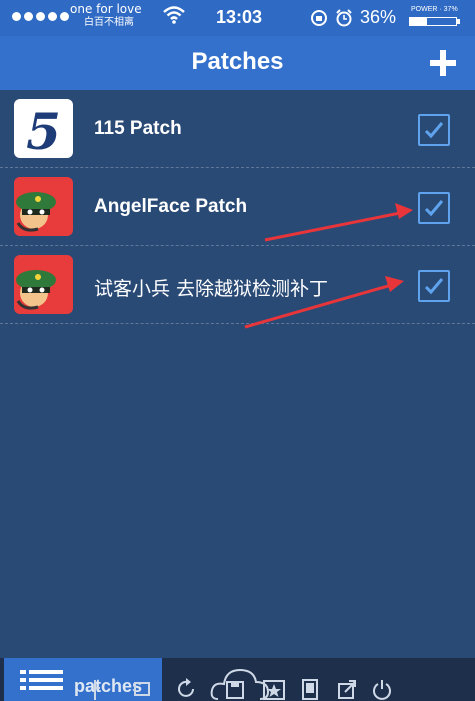 This screenshot has height=701, width=475. Describe the element at coordinates (378, 17) in the screenshot. I see `battery-percent: 36%` at that location.